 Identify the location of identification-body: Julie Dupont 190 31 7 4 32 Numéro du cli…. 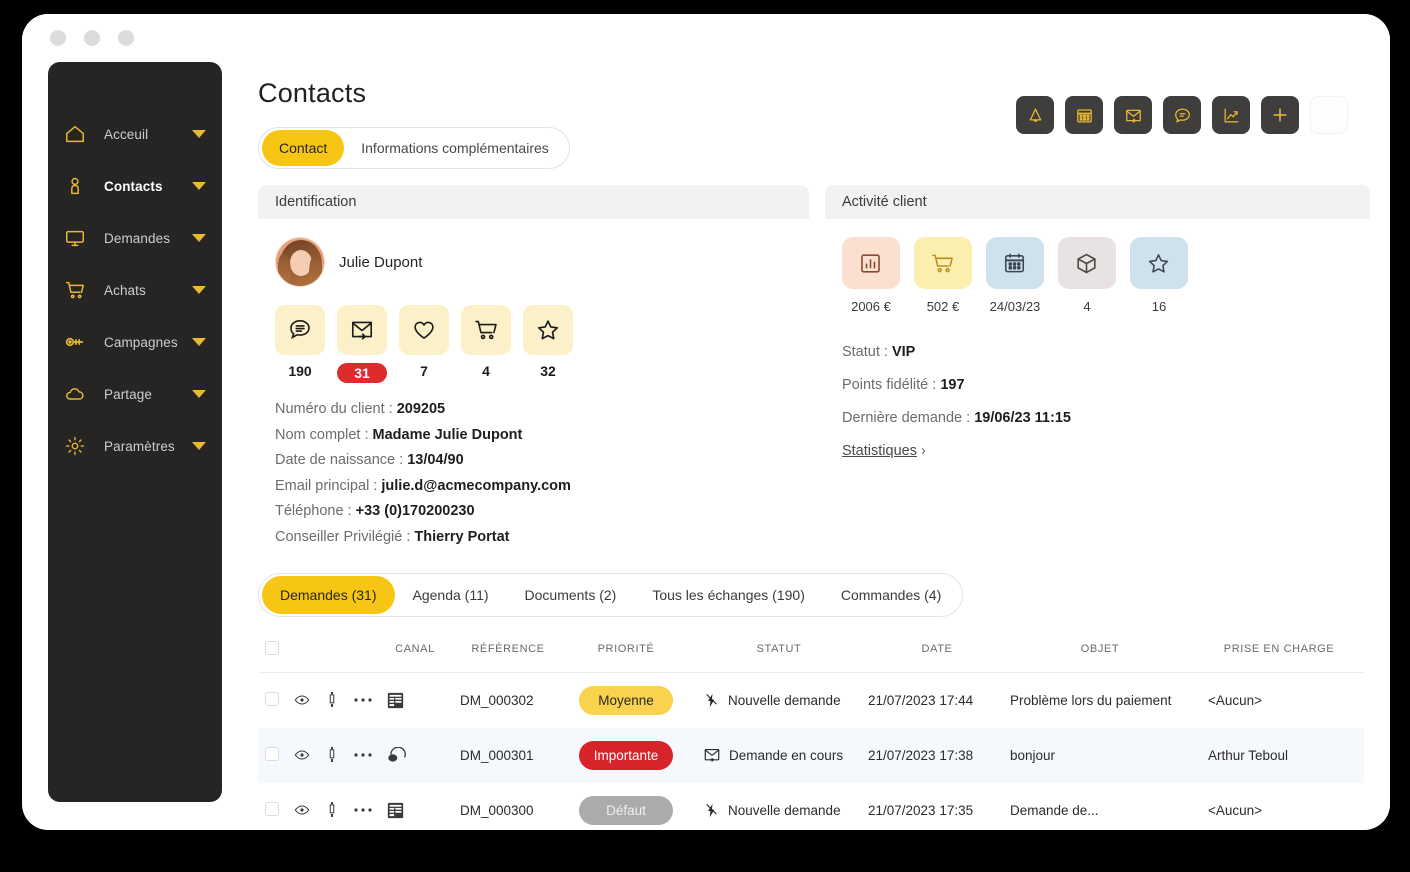
(533, 385).